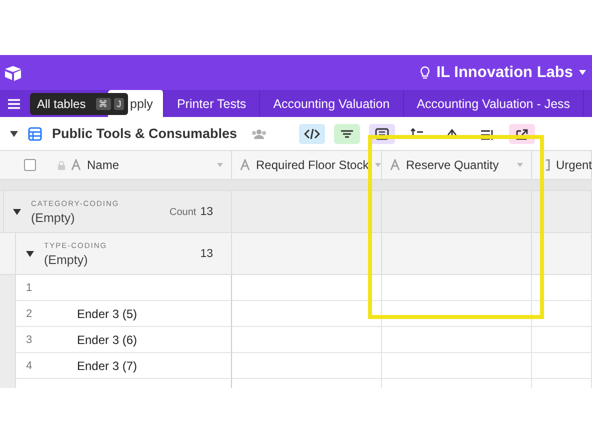 The image size is (592, 444). I want to click on code-button, so click(312, 134).